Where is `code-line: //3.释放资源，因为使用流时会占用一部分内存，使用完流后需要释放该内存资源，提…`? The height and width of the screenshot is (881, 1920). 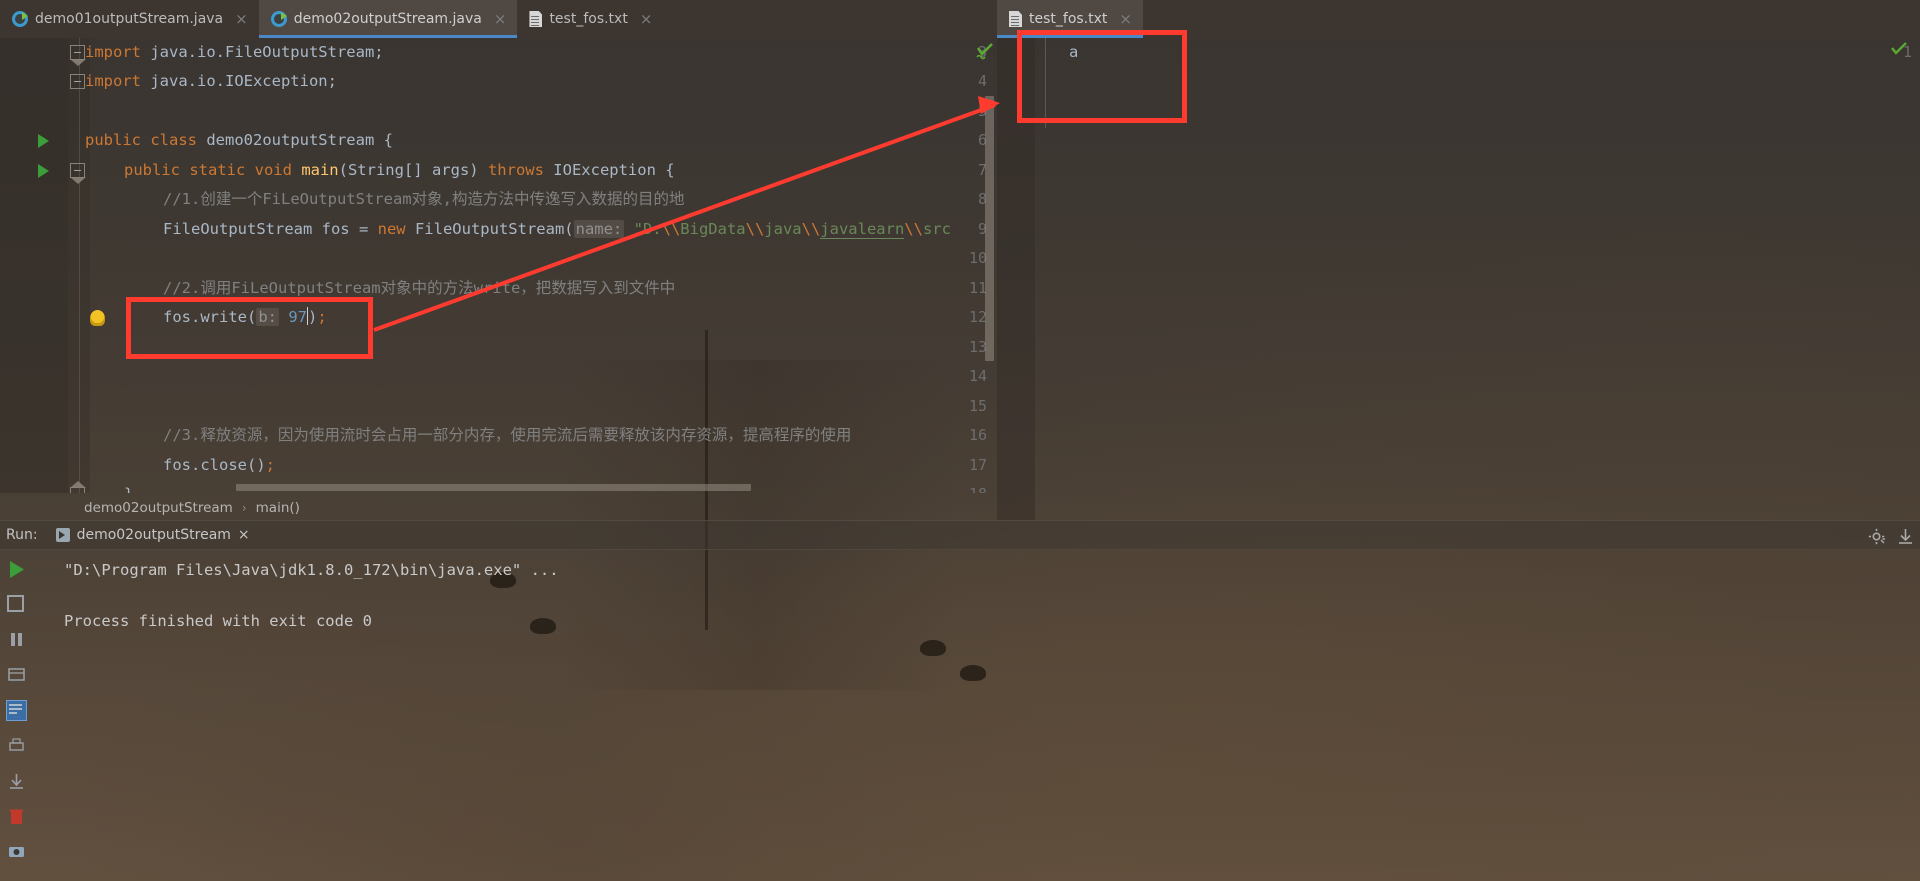
code-line: //3.释放资源，因为使用流时会占用一部分内存，使用完流后需要释放该内存资源，提… is located at coordinates (507, 436).